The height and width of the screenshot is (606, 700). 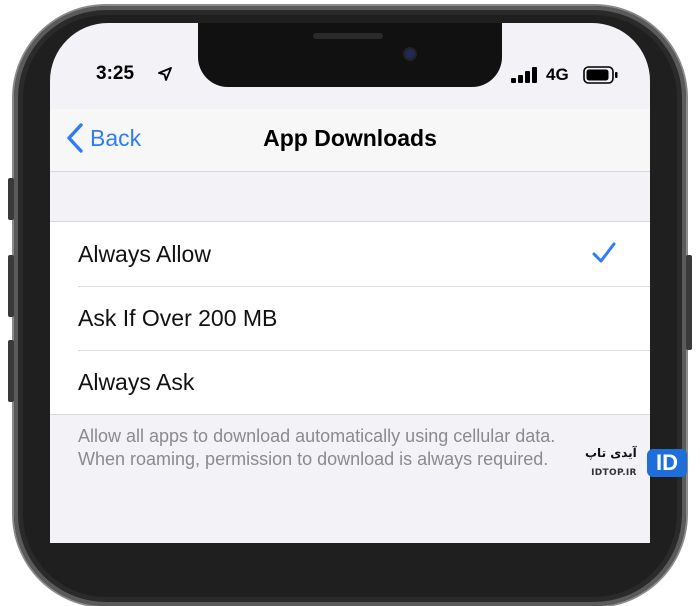 I want to click on speaker-grille, so click(x=348, y=36).